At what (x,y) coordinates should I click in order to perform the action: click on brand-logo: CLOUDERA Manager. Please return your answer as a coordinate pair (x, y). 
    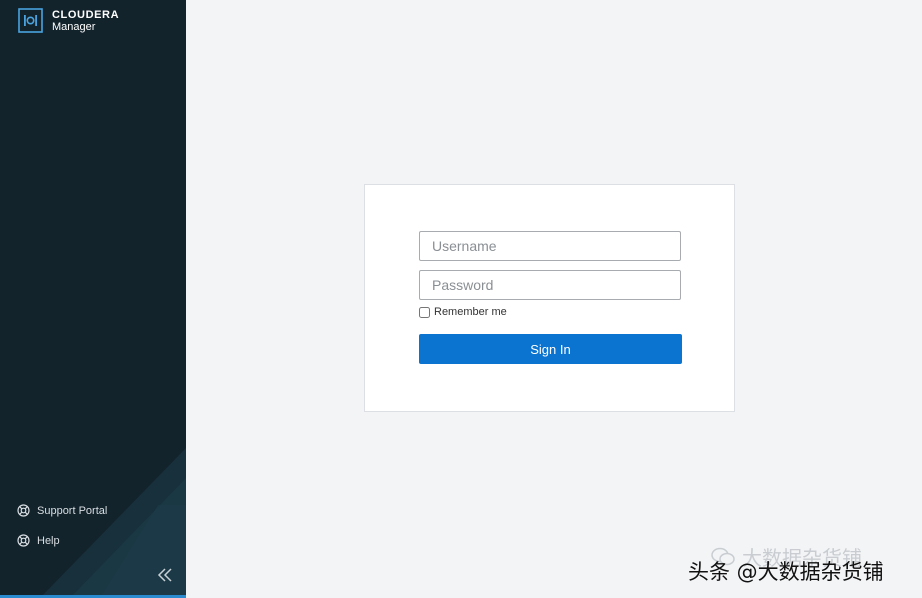
    Looking at the image, I should click on (68, 20).